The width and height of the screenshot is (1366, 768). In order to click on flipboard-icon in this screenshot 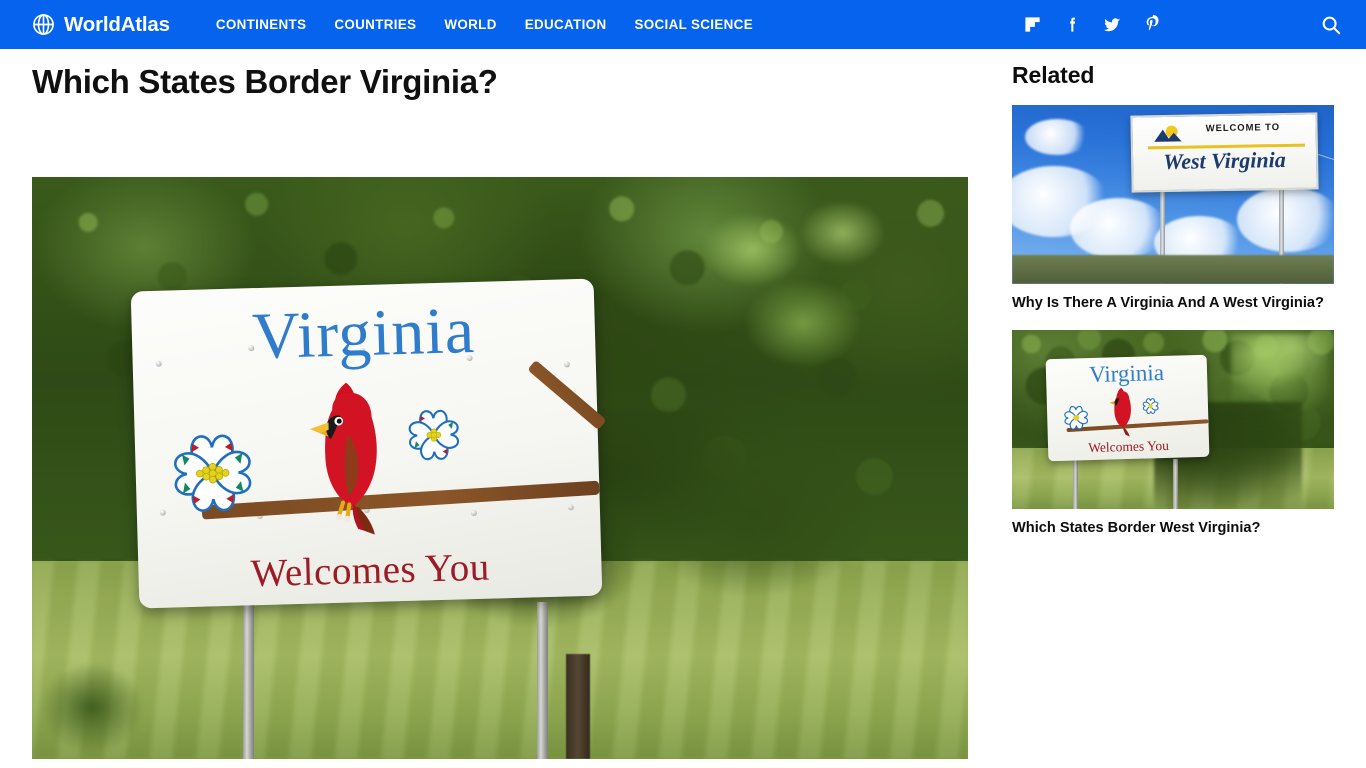, I will do `click(1032, 24)`.